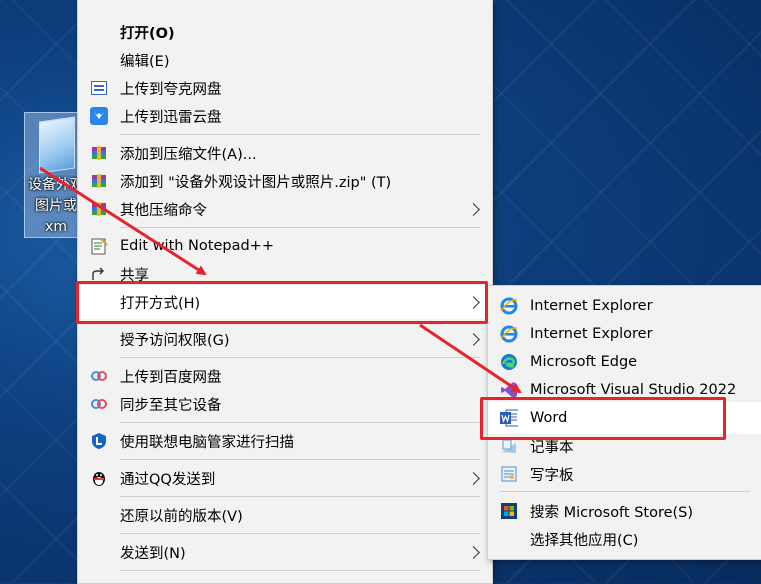 The image size is (761, 584). What do you see at coordinates (624, 306) in the screenshot?
I see `submenu-item-ie-1: Internet Explorer` at bounding box center [624, 306].